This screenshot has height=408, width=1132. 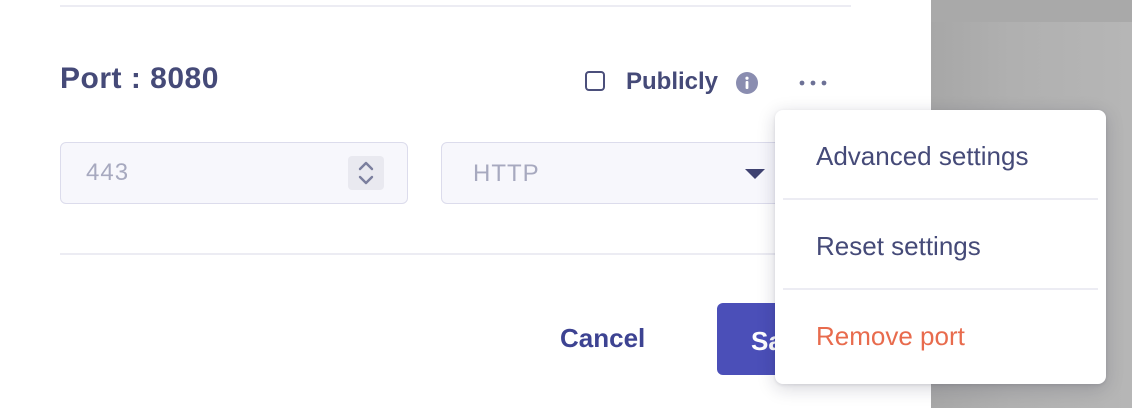 I want to click on menu-item-label: Remove port, so click(x=890, y=336).